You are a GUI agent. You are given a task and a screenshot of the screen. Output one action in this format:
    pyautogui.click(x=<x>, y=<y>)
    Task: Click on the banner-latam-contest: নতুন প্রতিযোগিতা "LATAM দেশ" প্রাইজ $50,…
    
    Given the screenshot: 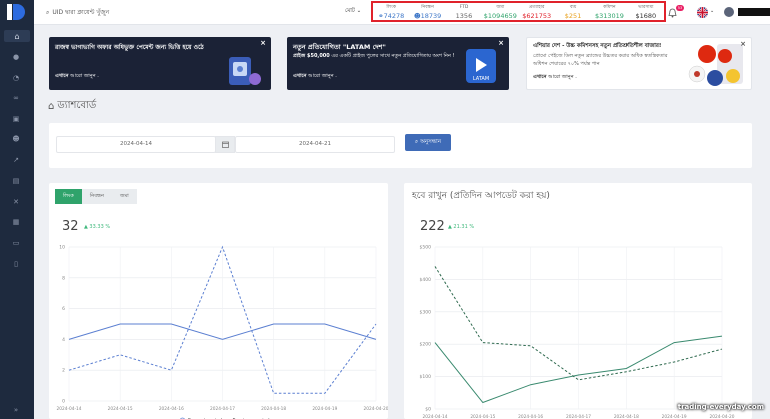 What is the action you would take?
    pyautogui.click(x=398, y=63)
    